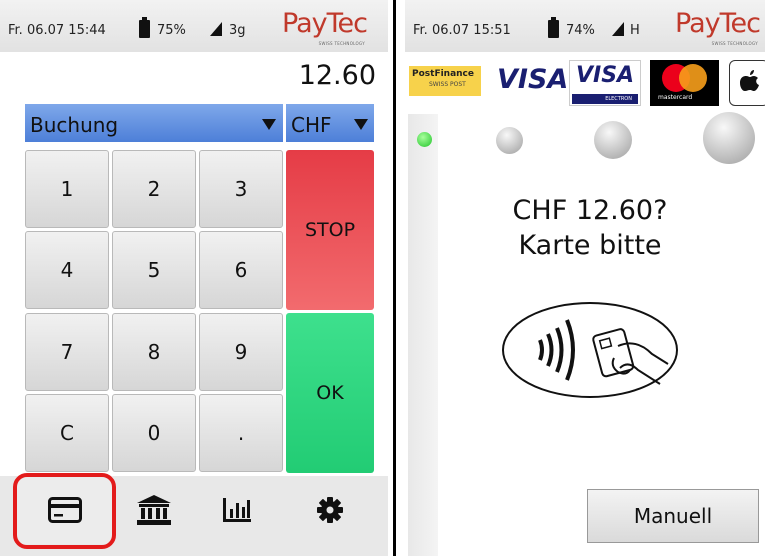  What do you see at coordinates (605, 83) in the screenshot?
I see `visa-electron-logo: VISA ELECTRON` at bounding box center [605, 83].